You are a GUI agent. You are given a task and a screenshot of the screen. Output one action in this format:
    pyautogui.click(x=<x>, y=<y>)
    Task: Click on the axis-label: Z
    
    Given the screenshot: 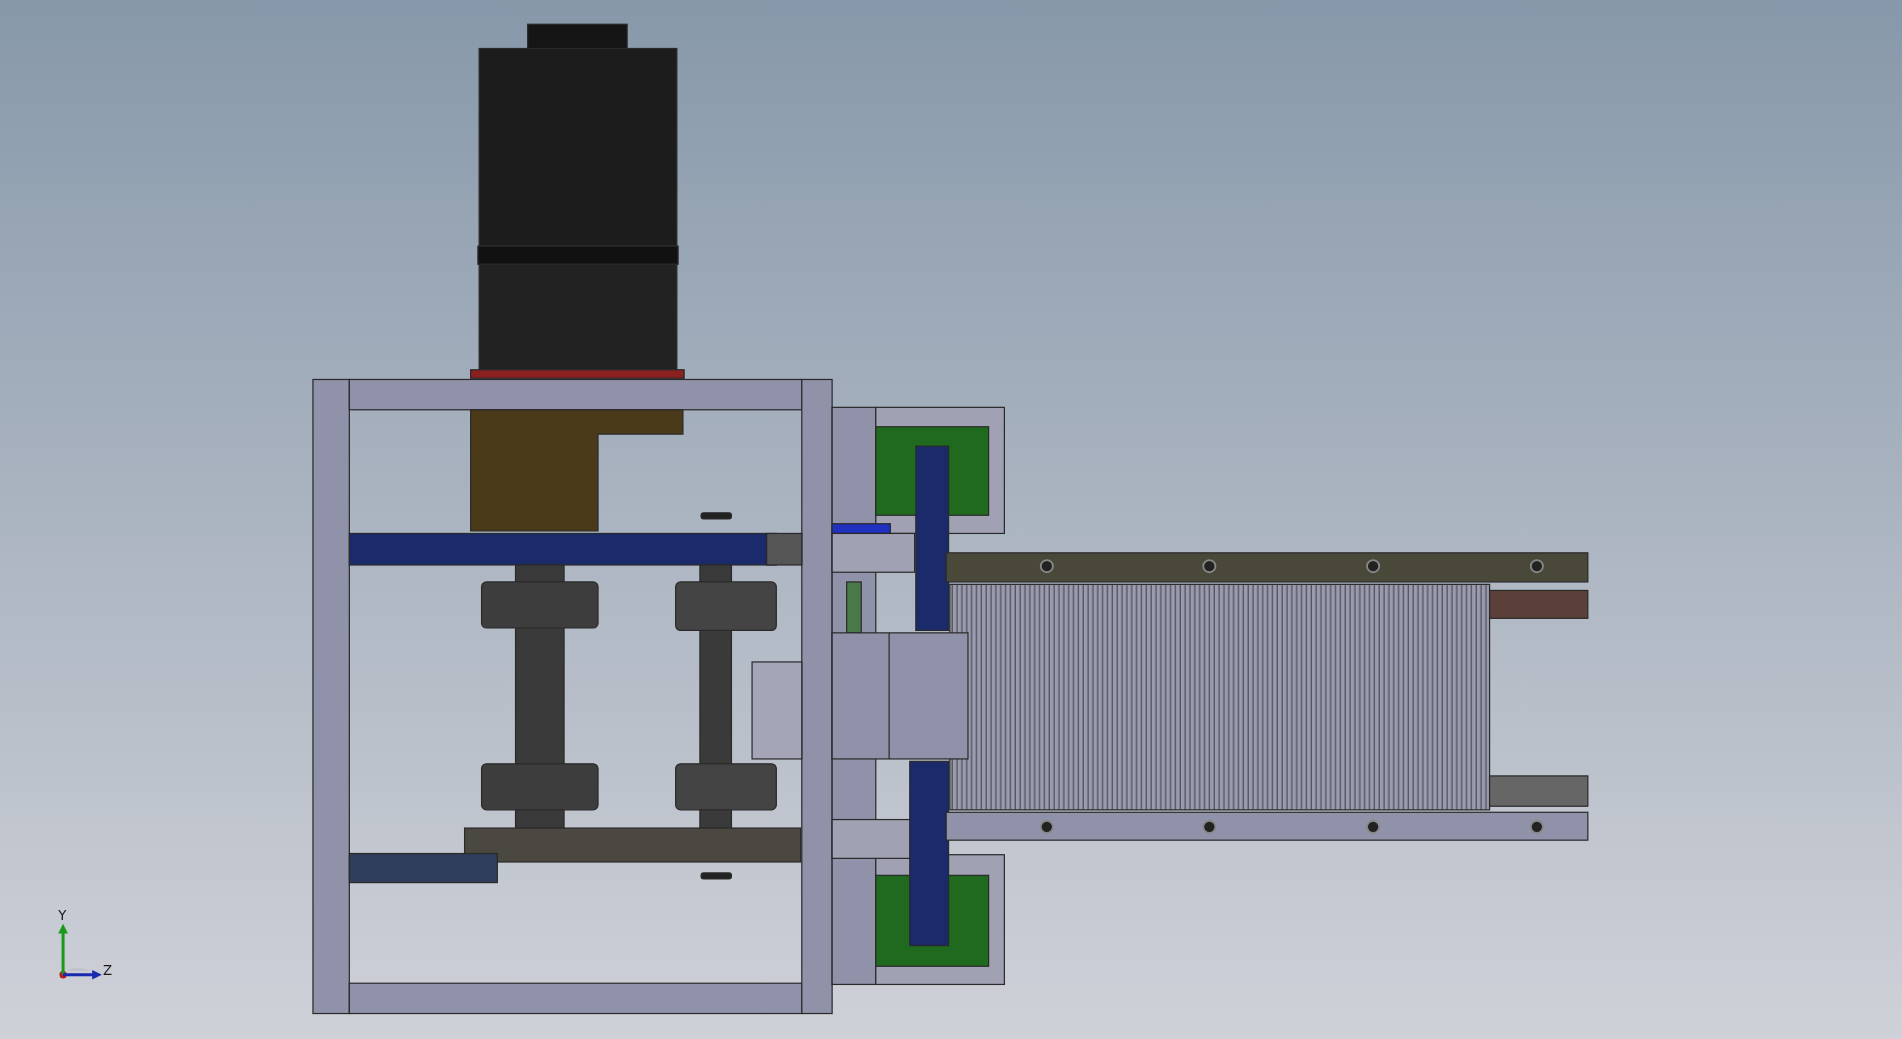 What is the action you would take?
    pyautogui.click(x=108, y=970)
    